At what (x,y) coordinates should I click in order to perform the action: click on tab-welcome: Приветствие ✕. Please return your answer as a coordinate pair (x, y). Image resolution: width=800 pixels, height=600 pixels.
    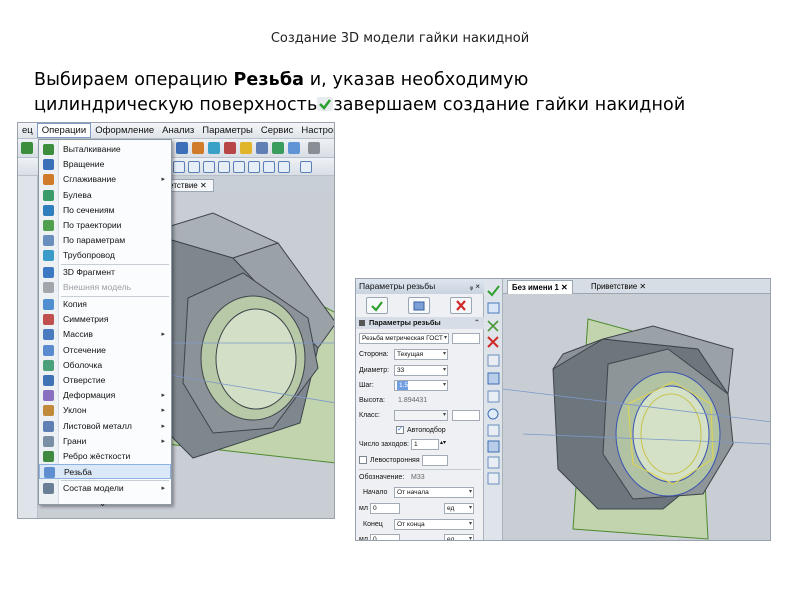
    Looking at the image, I should click on (618, 287).